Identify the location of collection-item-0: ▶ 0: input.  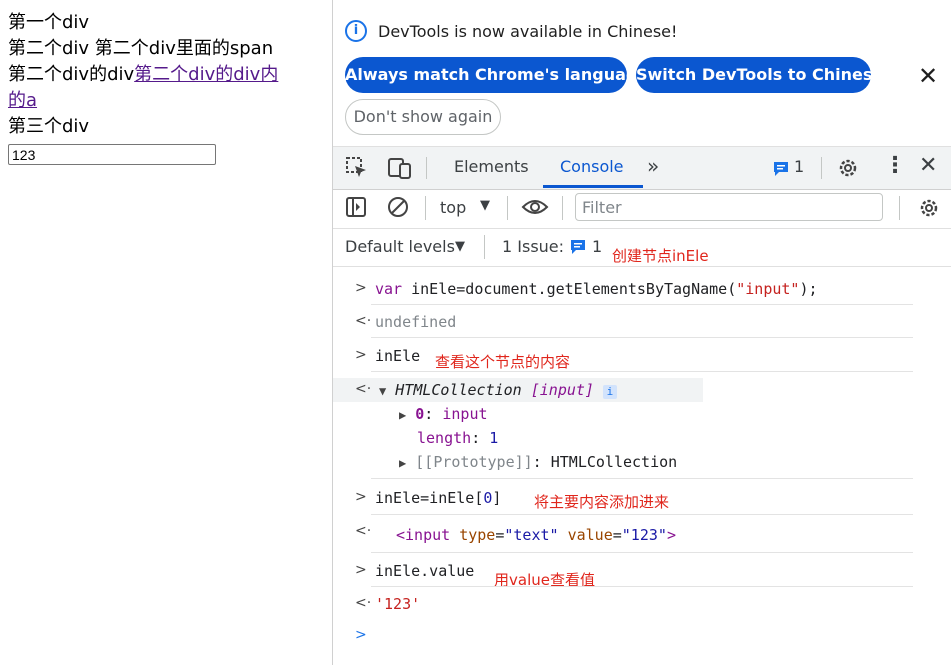
(675, 414).